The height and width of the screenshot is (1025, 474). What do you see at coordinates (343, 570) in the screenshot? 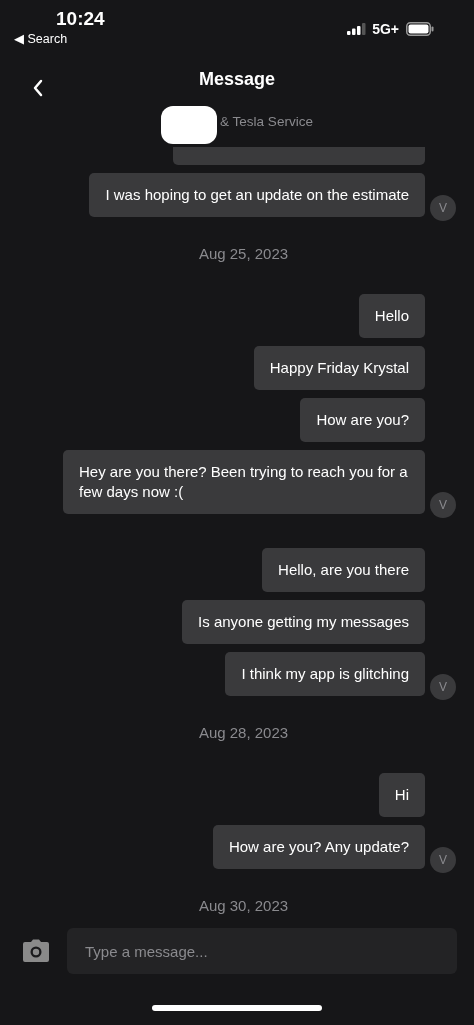
I see `message-bubble: Hello, are you there` at bounding box center [343, 570].